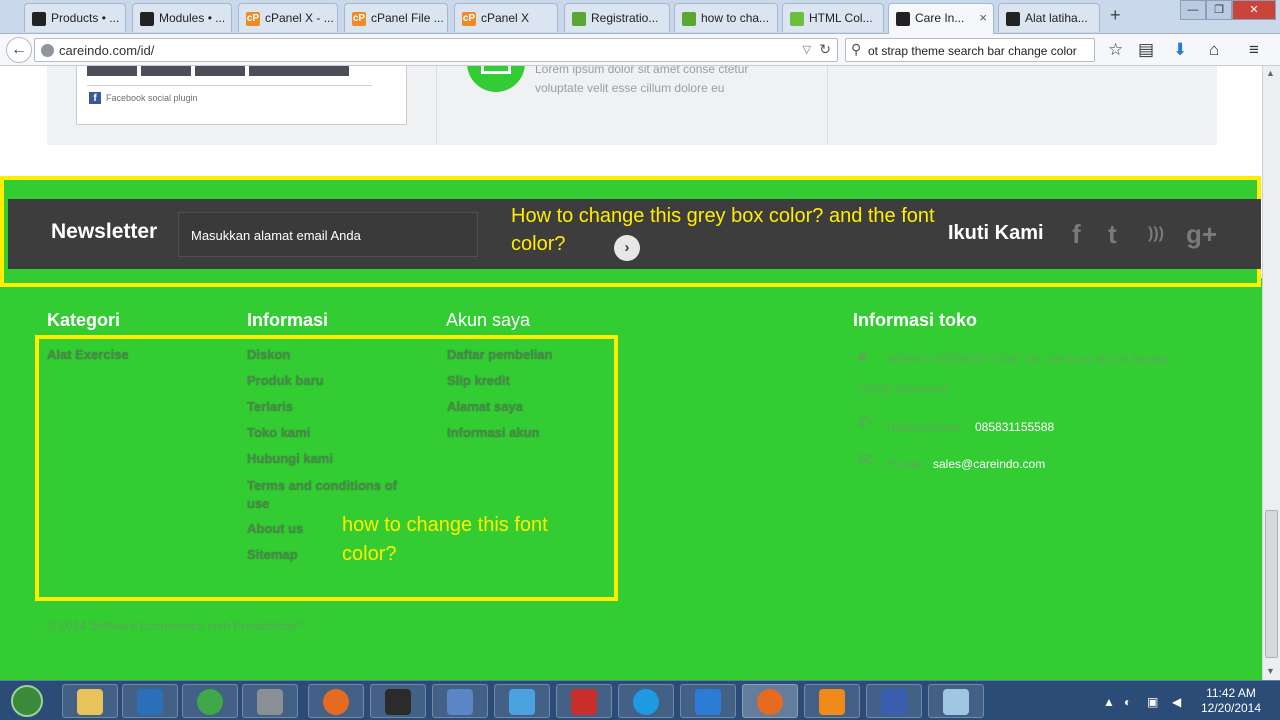  Describe the element at coordinates (285, 380) in the screenshot. I see `footer-link-produk-baru: Produk baru` at that location.